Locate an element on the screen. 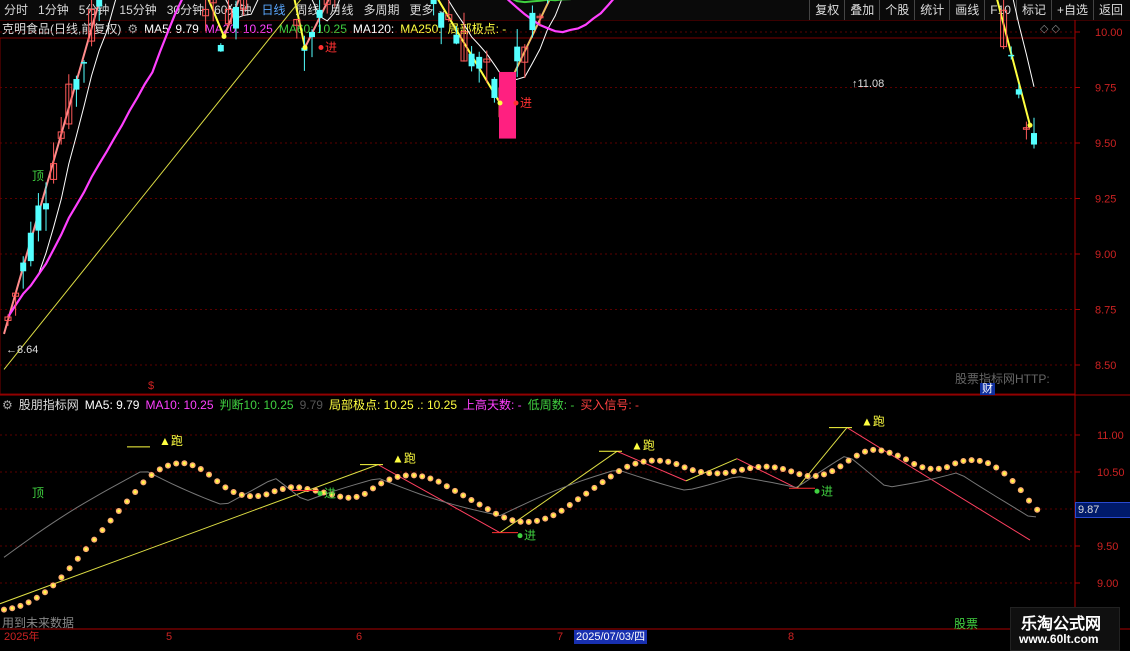  enter-dot is located at coordinates (321, 48).